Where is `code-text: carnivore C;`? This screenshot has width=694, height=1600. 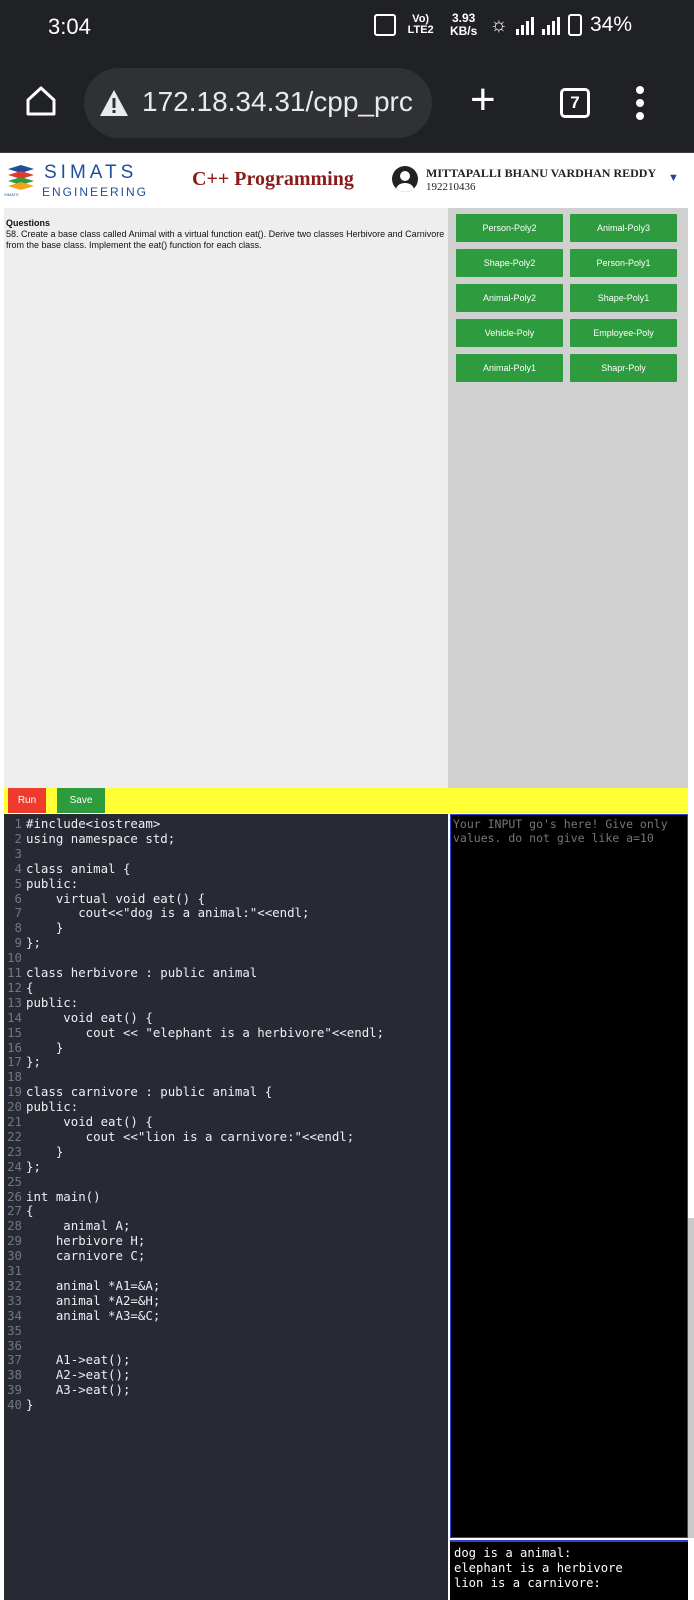
code-text: carnivore C; is located at coordinates (86, 1256).